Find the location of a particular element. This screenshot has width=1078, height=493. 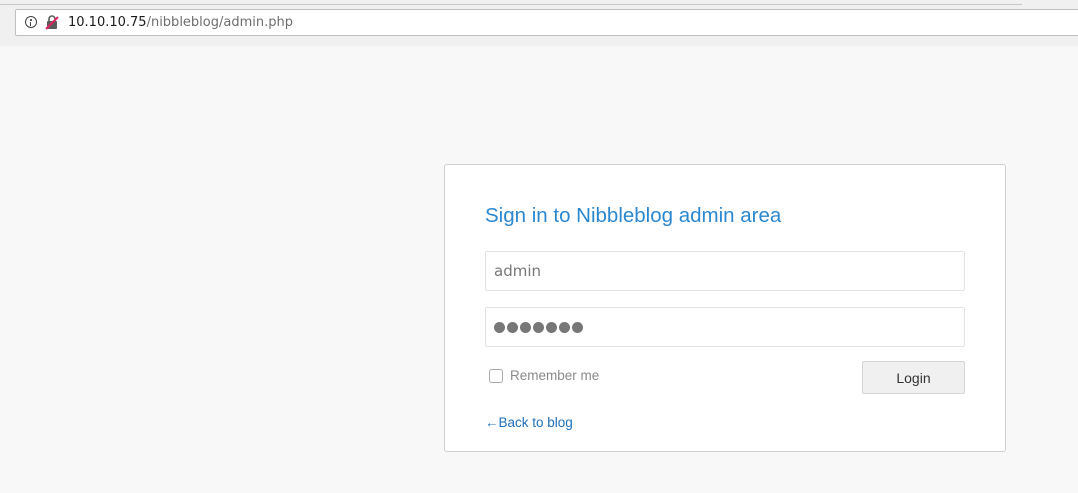

login-button: Login is located at coordinates (913, 377).